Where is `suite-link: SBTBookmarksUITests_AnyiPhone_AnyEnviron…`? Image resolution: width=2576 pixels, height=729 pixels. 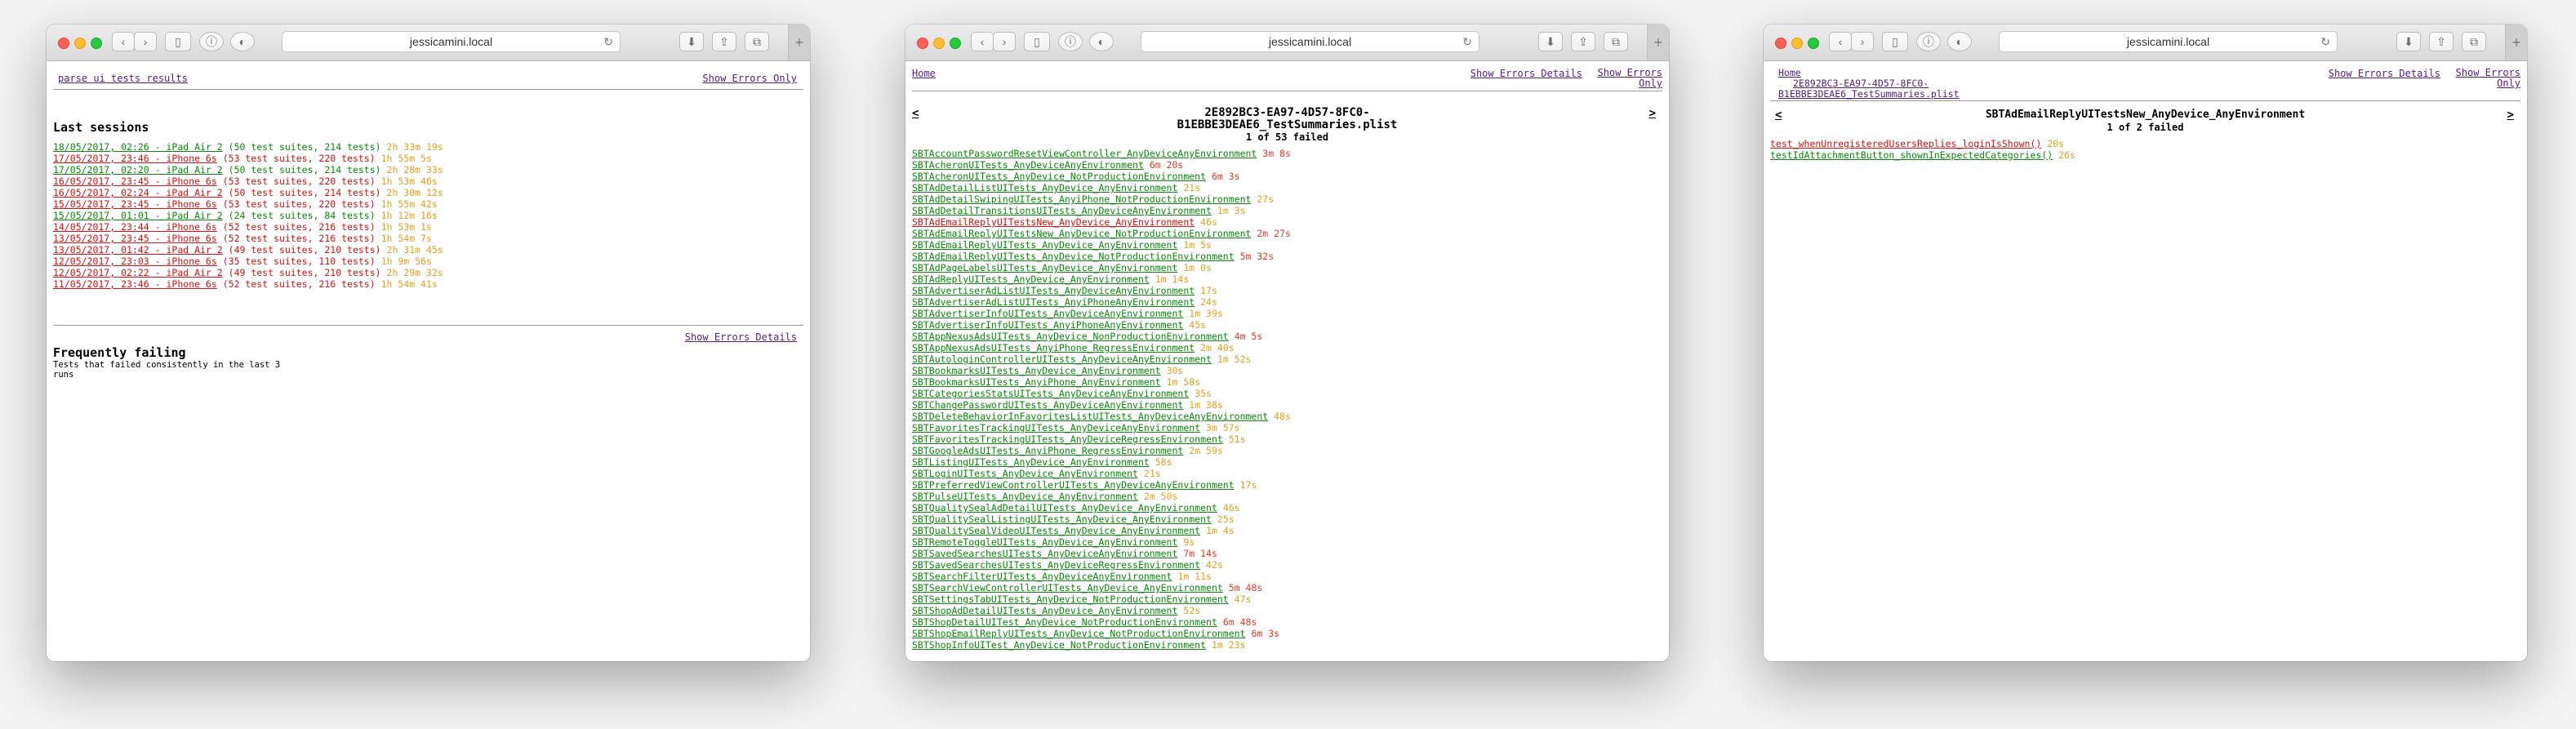 suite-link: SBTBookmarksUITests_AnyiPhone_AnyEnviron… is located at coordinates (1037, 382).